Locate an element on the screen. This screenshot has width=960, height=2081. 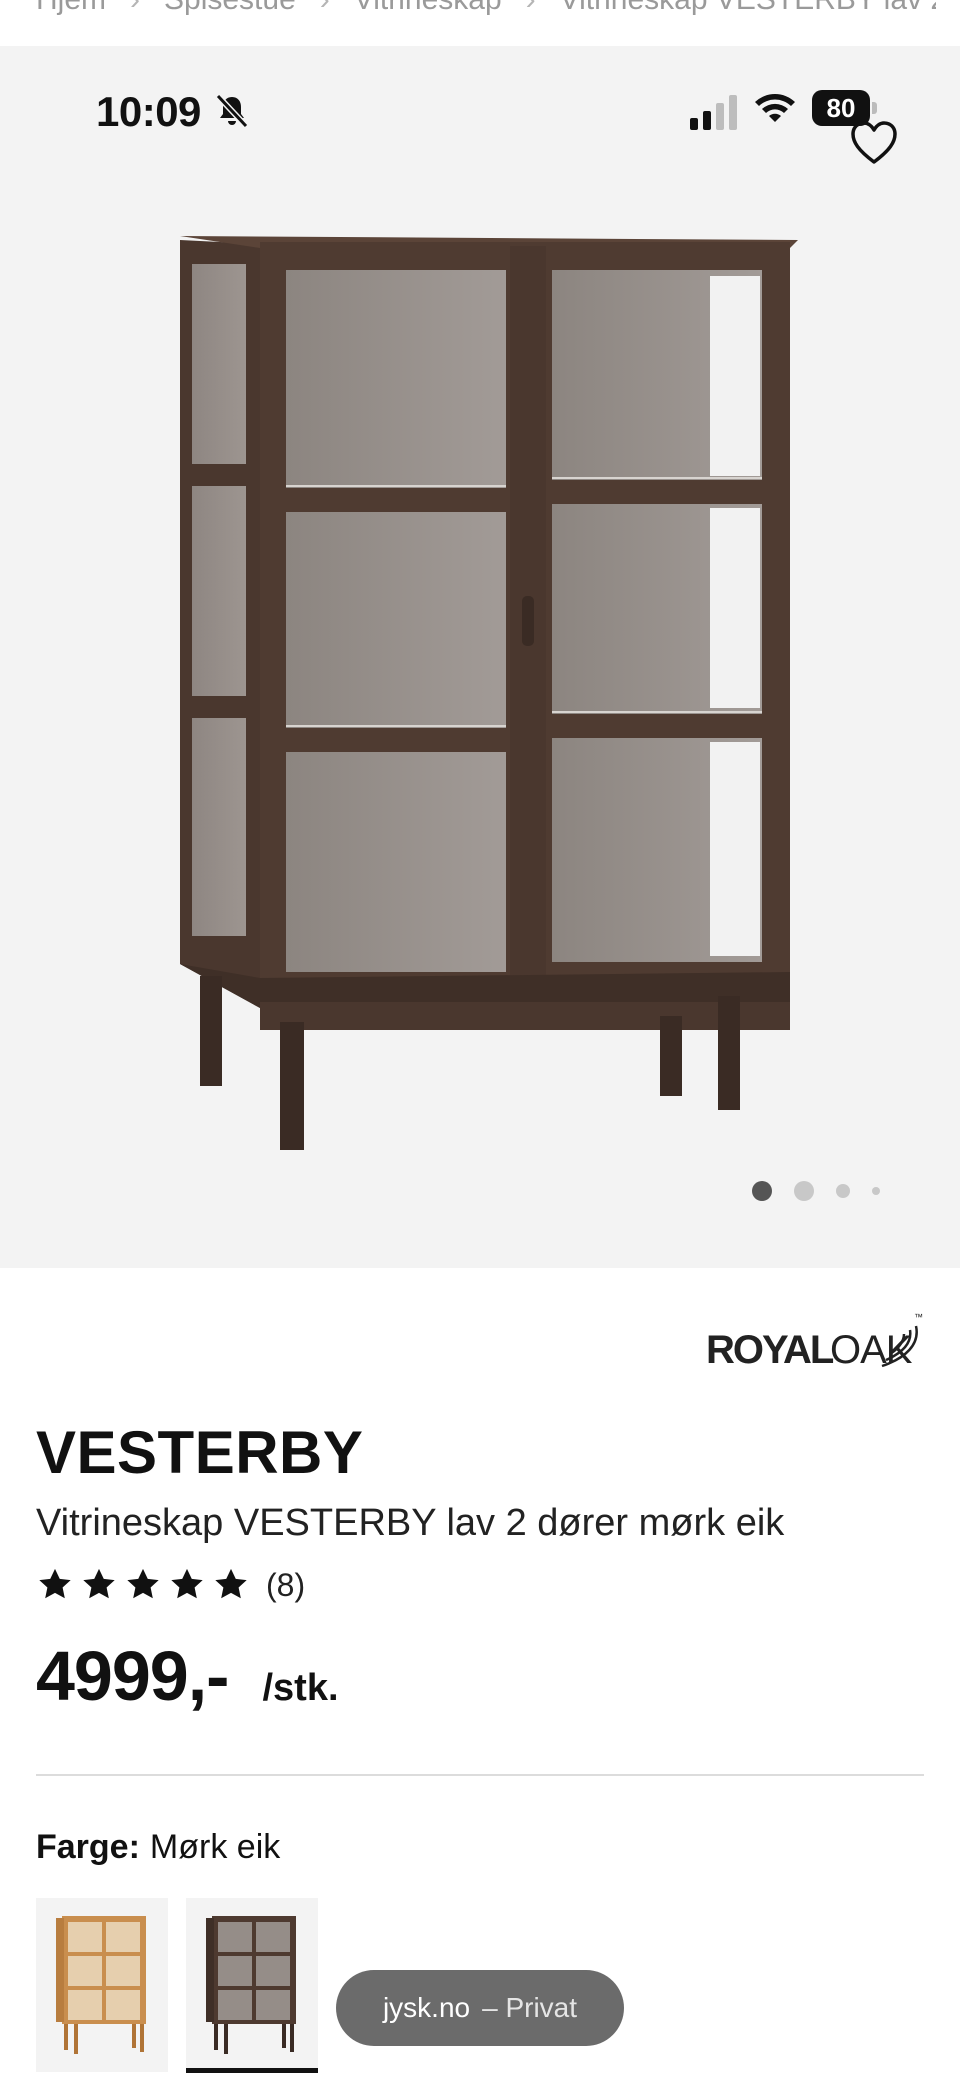
product-title: VESTERBY is located at coordinates (200, 1452).